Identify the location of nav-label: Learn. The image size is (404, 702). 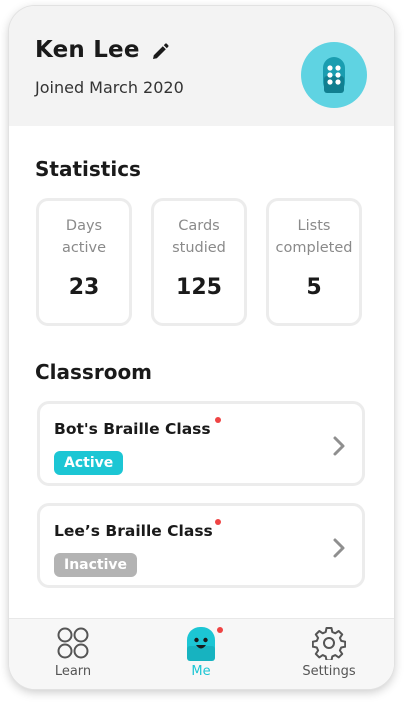
(73, 671).